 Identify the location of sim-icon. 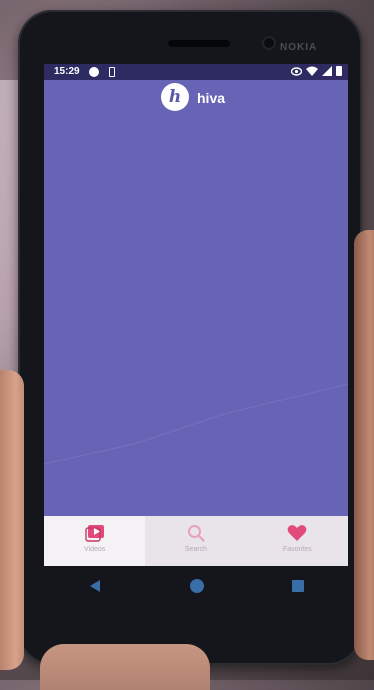
(112, 72).